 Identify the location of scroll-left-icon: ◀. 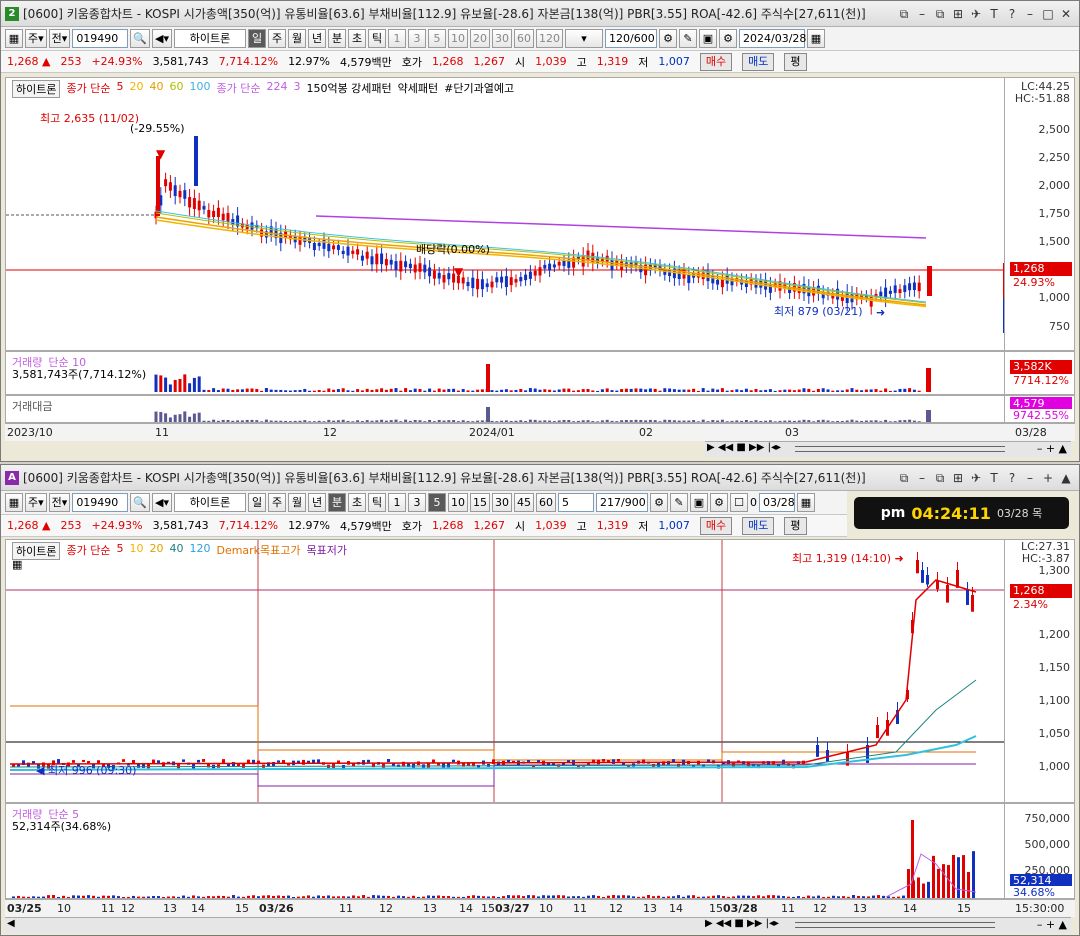
(11, 923).